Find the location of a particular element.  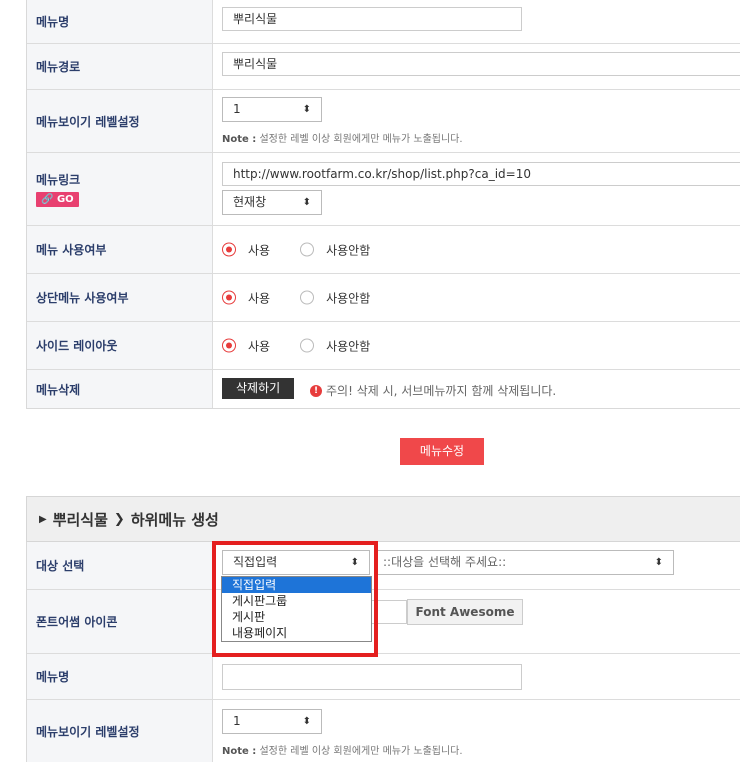

target-item-select: ::대상을 선택해 주세요:: ⬍ is located at coordinates (525, 562).